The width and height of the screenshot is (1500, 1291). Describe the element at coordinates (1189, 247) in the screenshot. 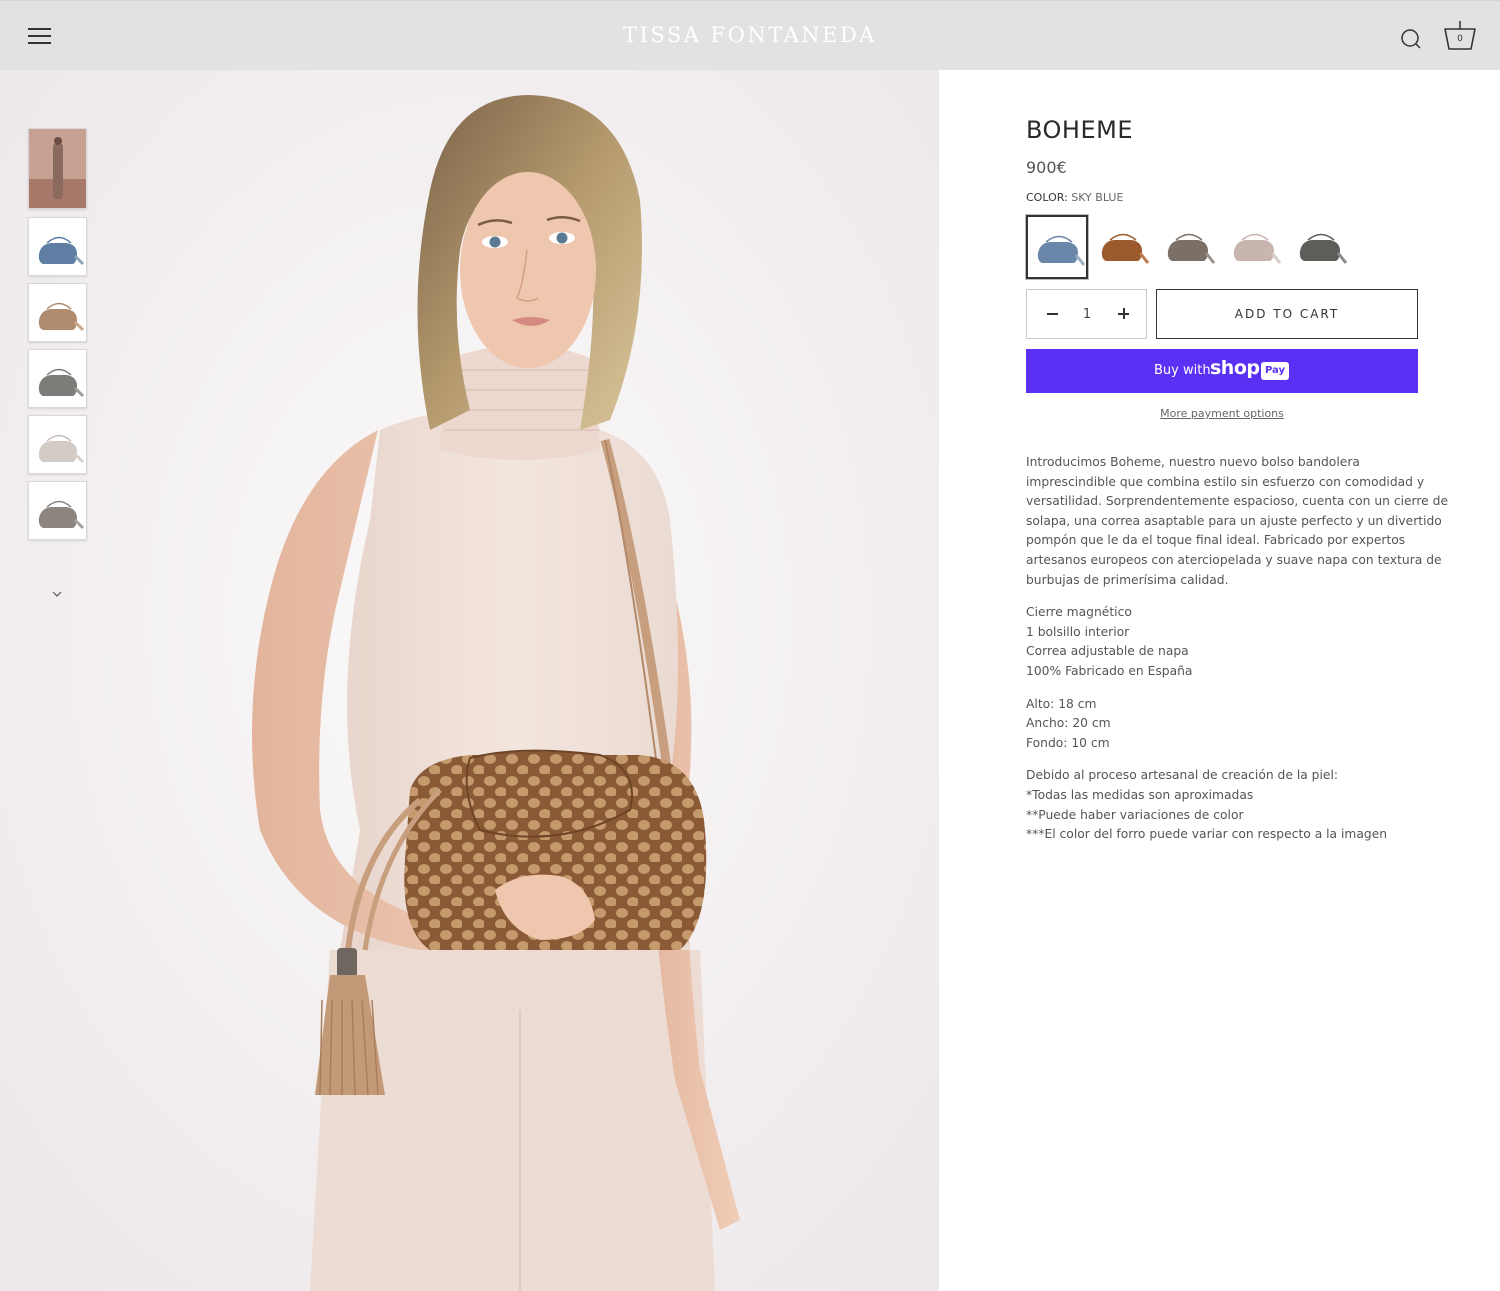

I see `swatch-taupe` at that location.